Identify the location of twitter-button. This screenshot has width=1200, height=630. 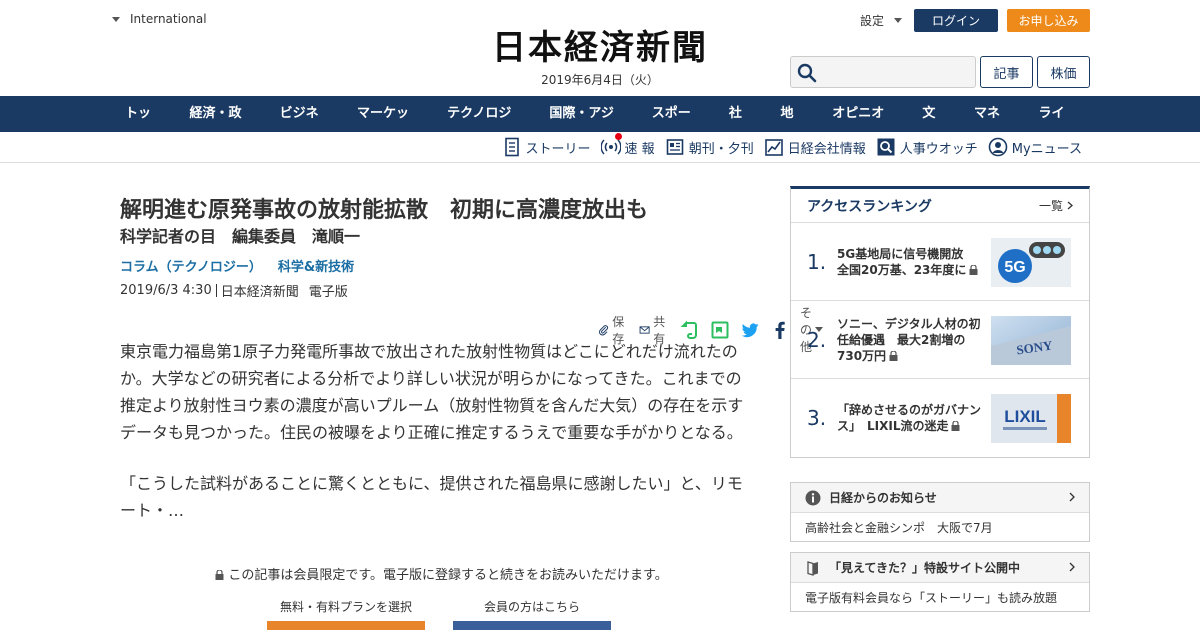
(750, 330).